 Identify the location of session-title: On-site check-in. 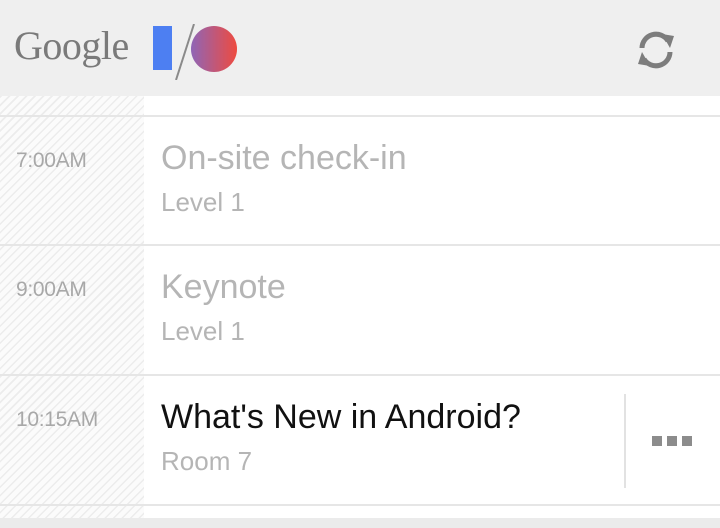
(284, 158).